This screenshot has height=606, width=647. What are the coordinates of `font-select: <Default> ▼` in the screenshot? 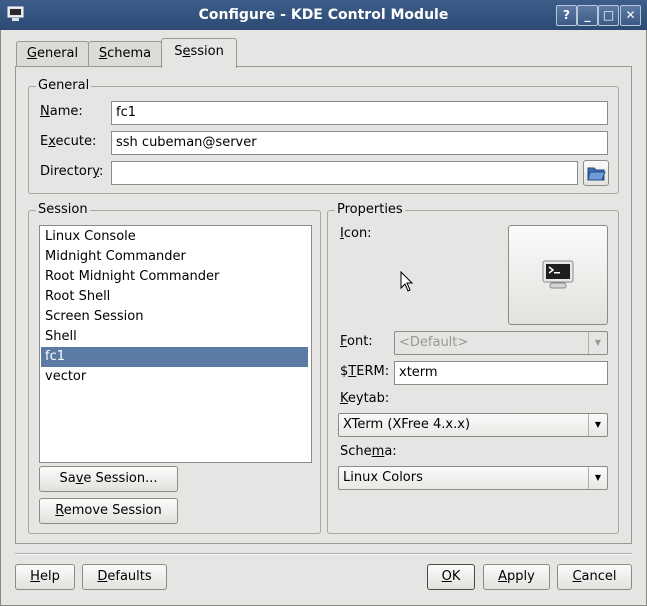 It's located at (501, 343).